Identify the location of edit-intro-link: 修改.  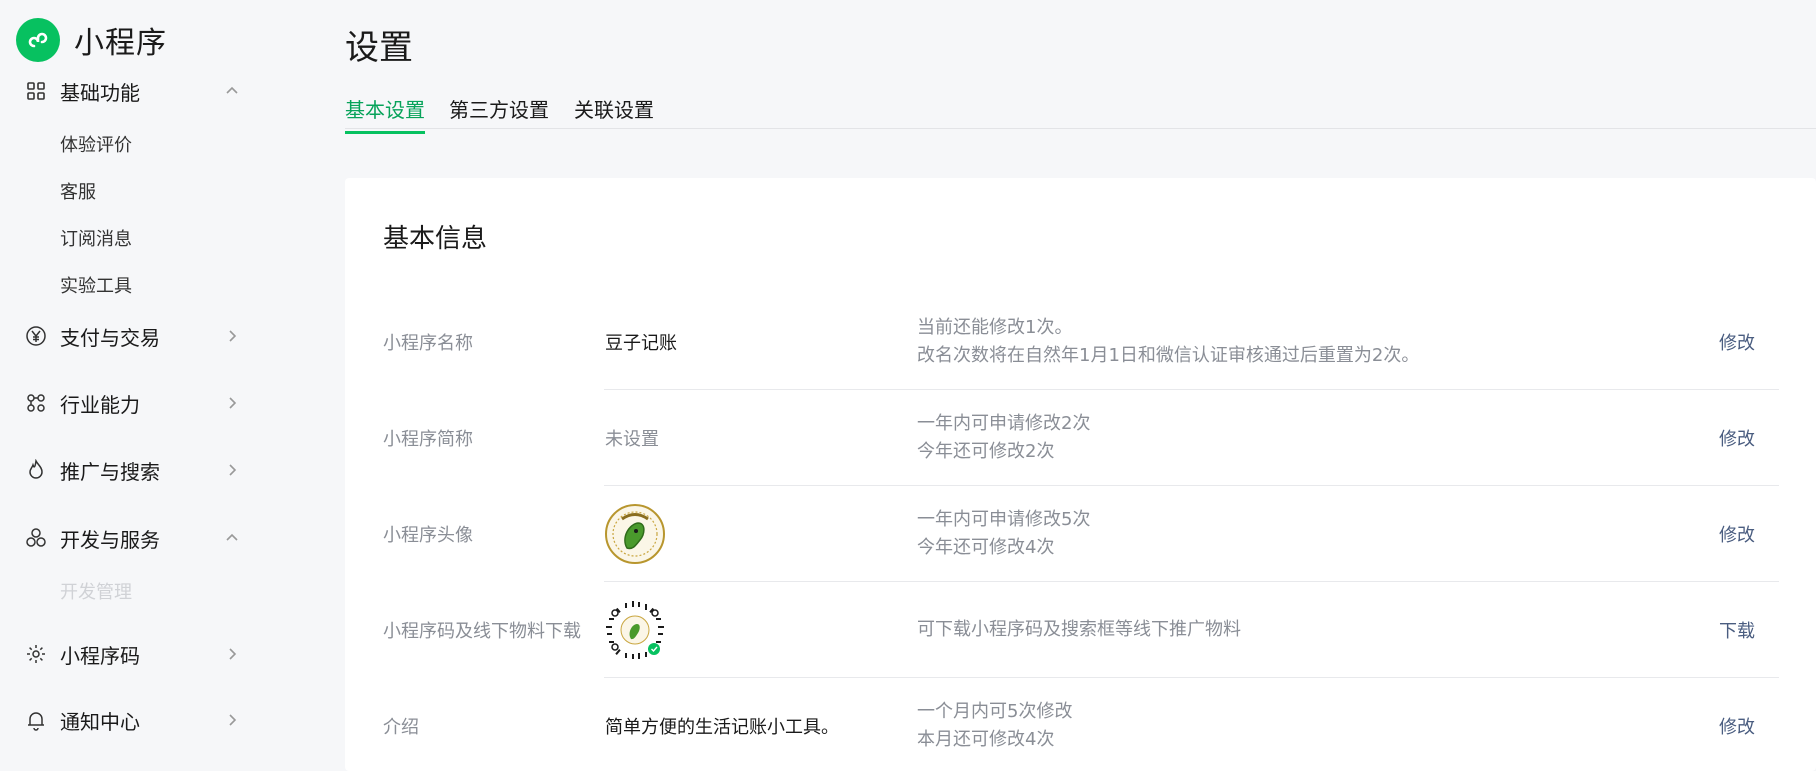
(1737, 726).